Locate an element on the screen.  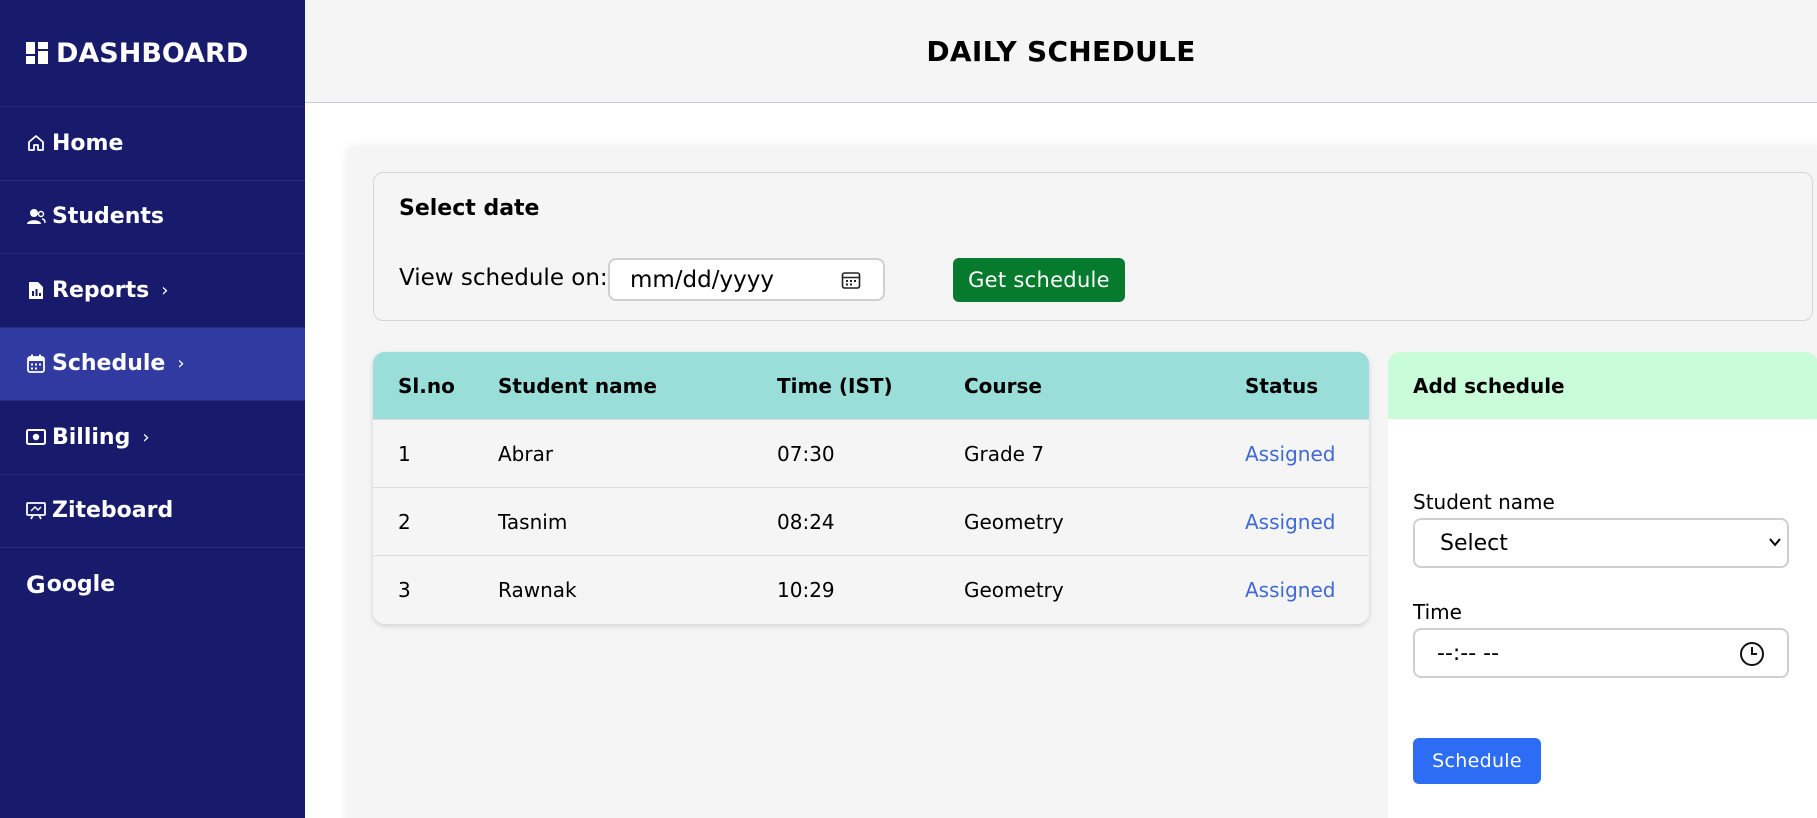
column-header-time: Time (IST) is located at coordinates (835, 385).